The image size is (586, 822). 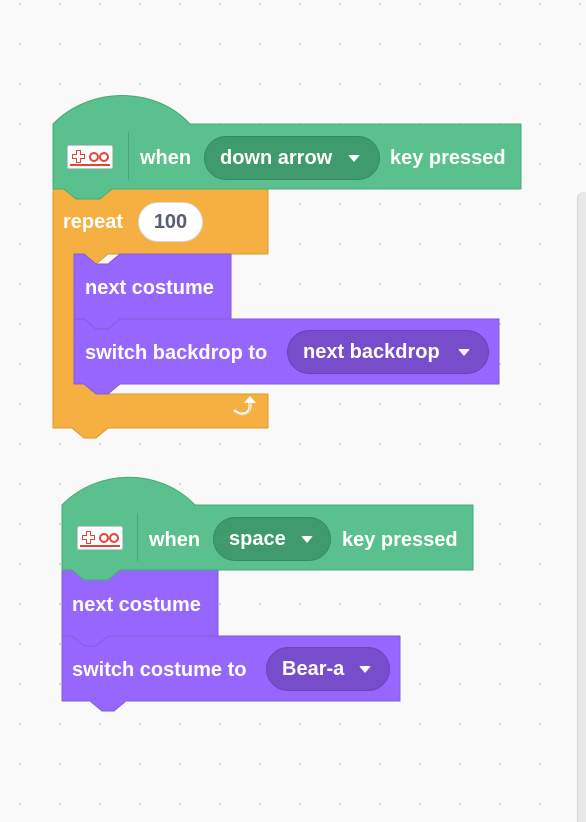 I want to click on loop-arrow-icon, so click(x=244, y=406).